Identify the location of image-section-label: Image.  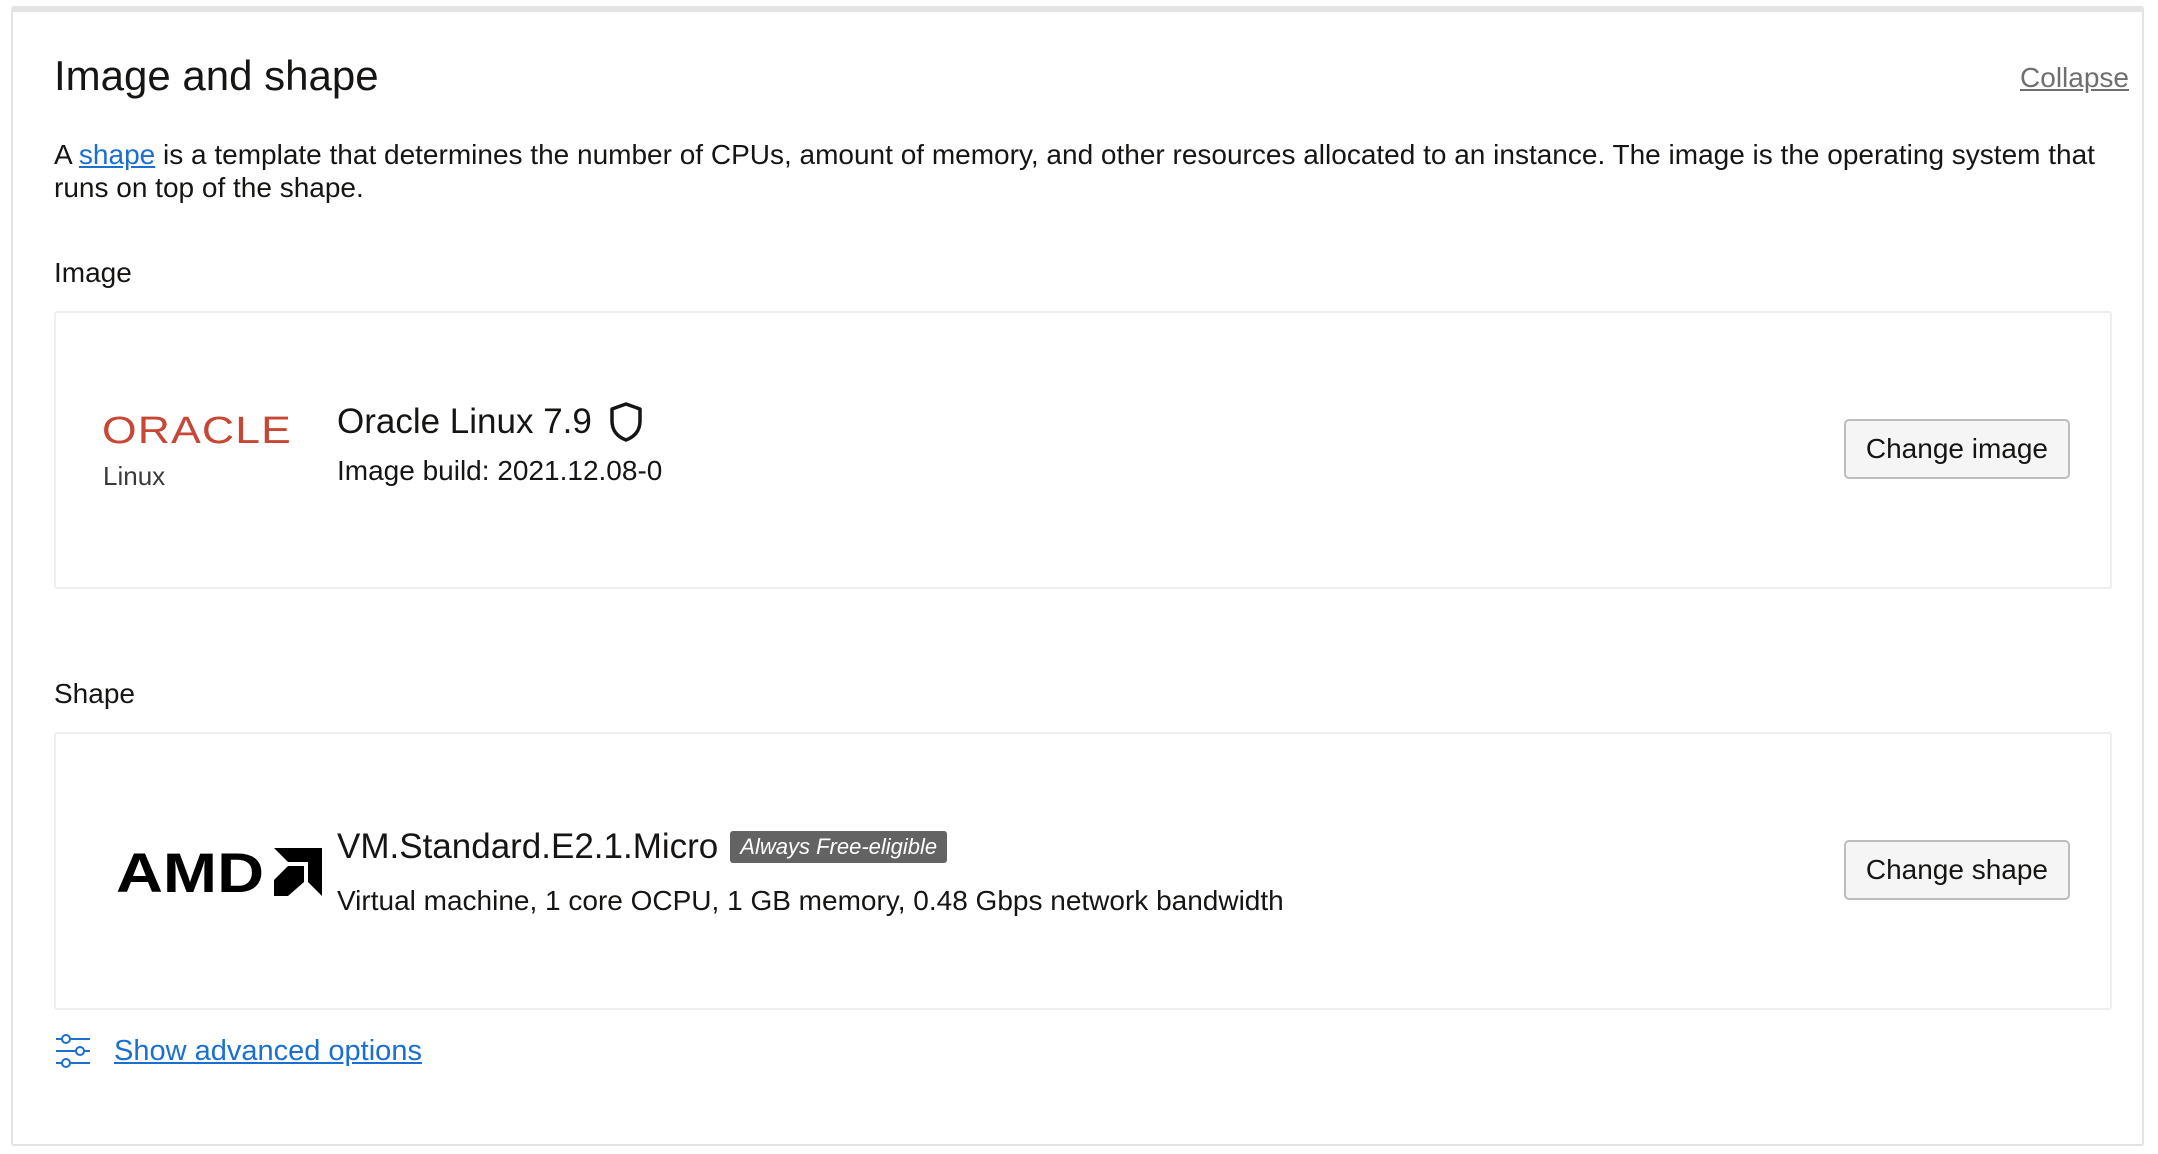
(93, 272).